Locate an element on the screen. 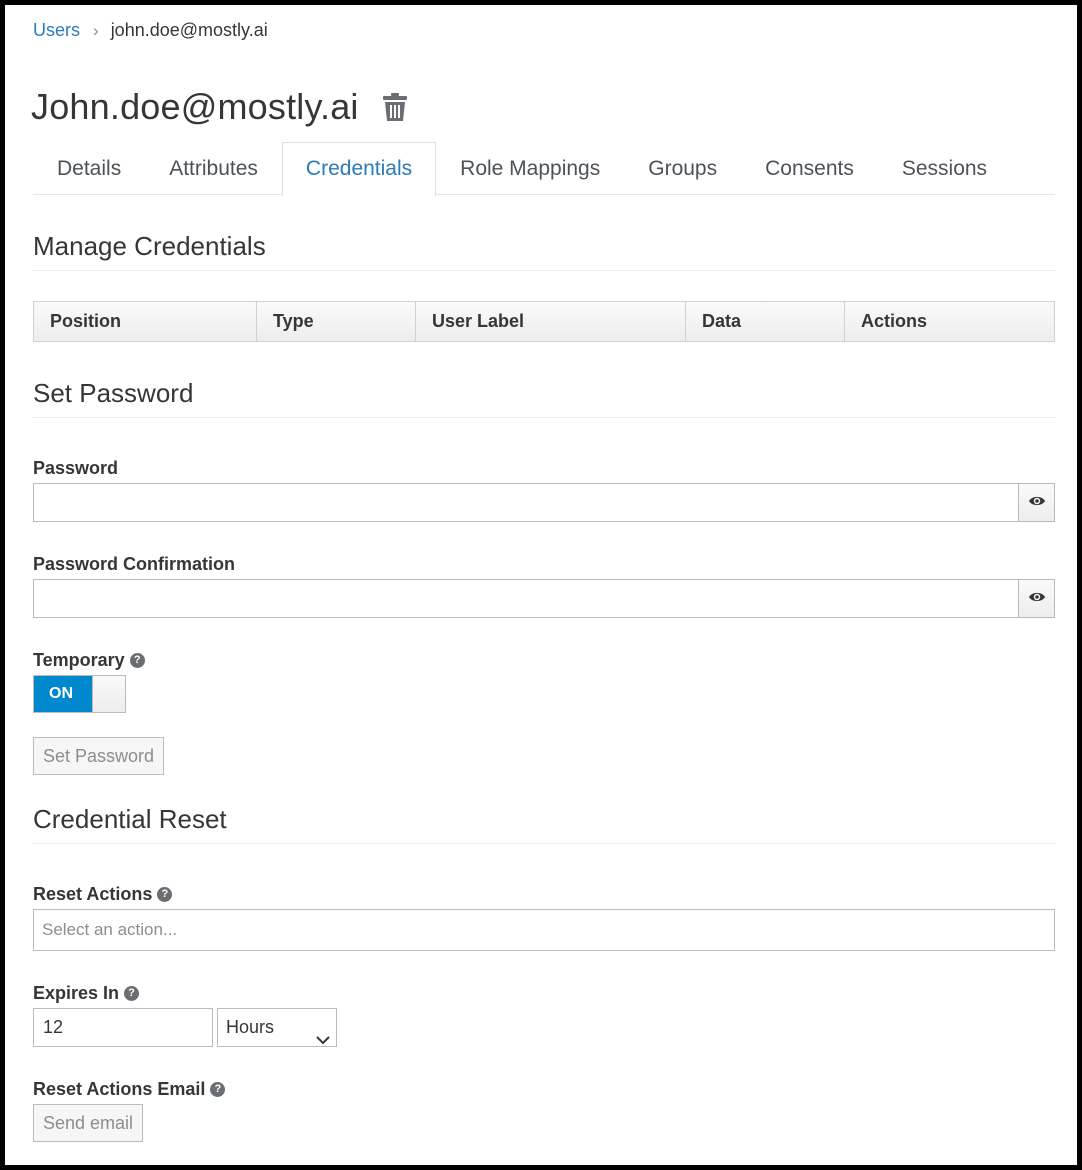 The height and width of the screenshot is (1170, 1082). page-title: John.doe@mostly.ai is located at coordinates (195, 106).